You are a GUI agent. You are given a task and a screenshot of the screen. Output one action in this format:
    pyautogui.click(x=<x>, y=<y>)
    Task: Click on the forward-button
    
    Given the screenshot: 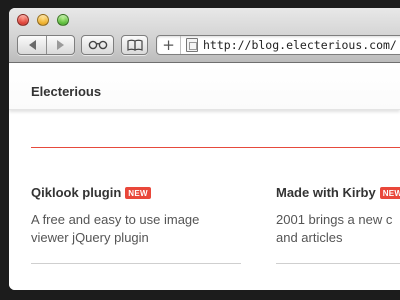 What is the action you would take?
    pyautogui.click(x=60, y=45)
    